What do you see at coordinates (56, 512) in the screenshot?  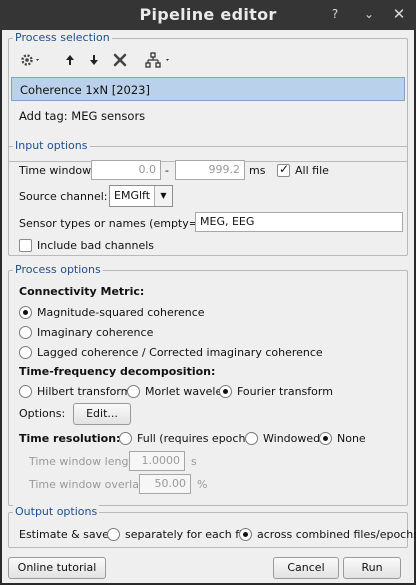 I see `output-options-legend: Output options` at bounding box center [56, 512].